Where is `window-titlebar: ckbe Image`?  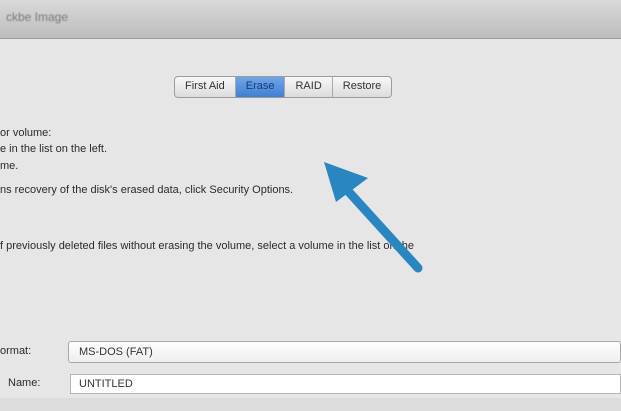
window-titlebar: ckbe Image is located at coordinates (310, 19).